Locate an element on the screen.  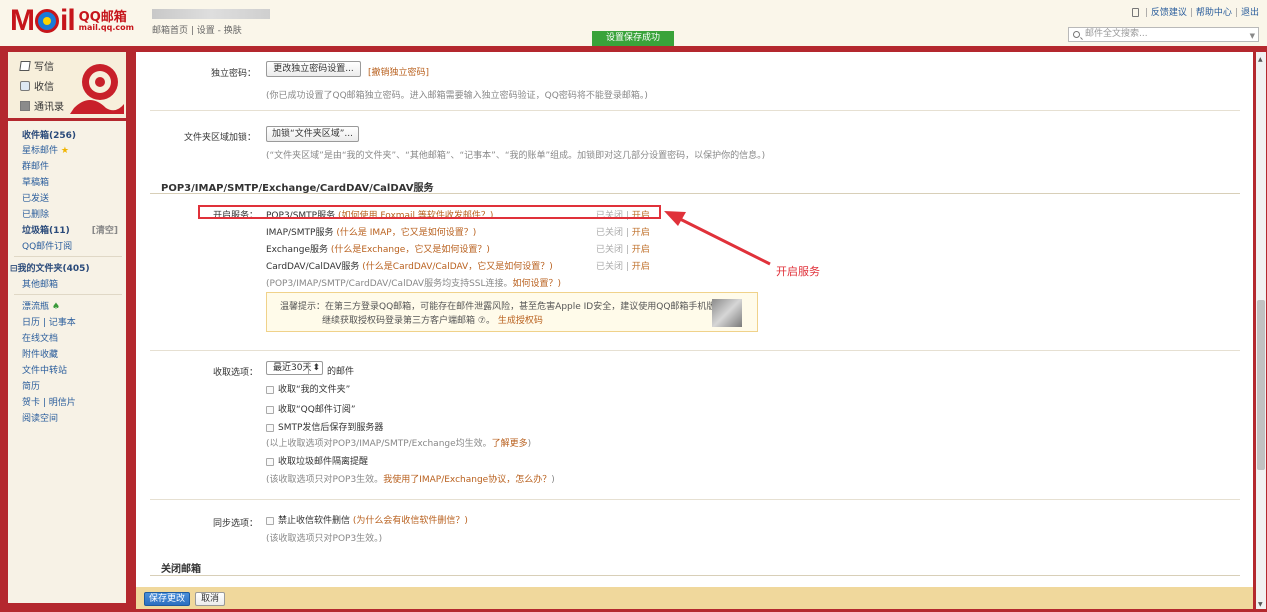
scroll-down-icon: ▼ is located at coordinates (1260, 604).